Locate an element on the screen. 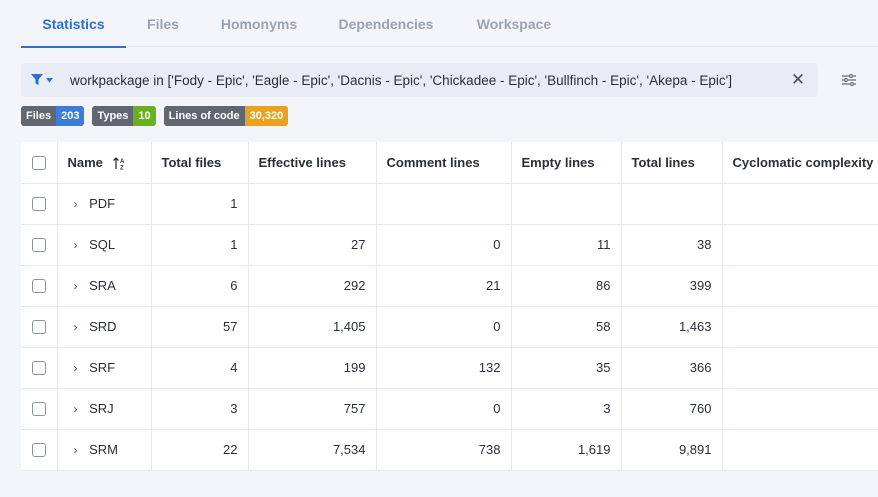  total-lines-cell: 38 is located at coordinates (672, 245).